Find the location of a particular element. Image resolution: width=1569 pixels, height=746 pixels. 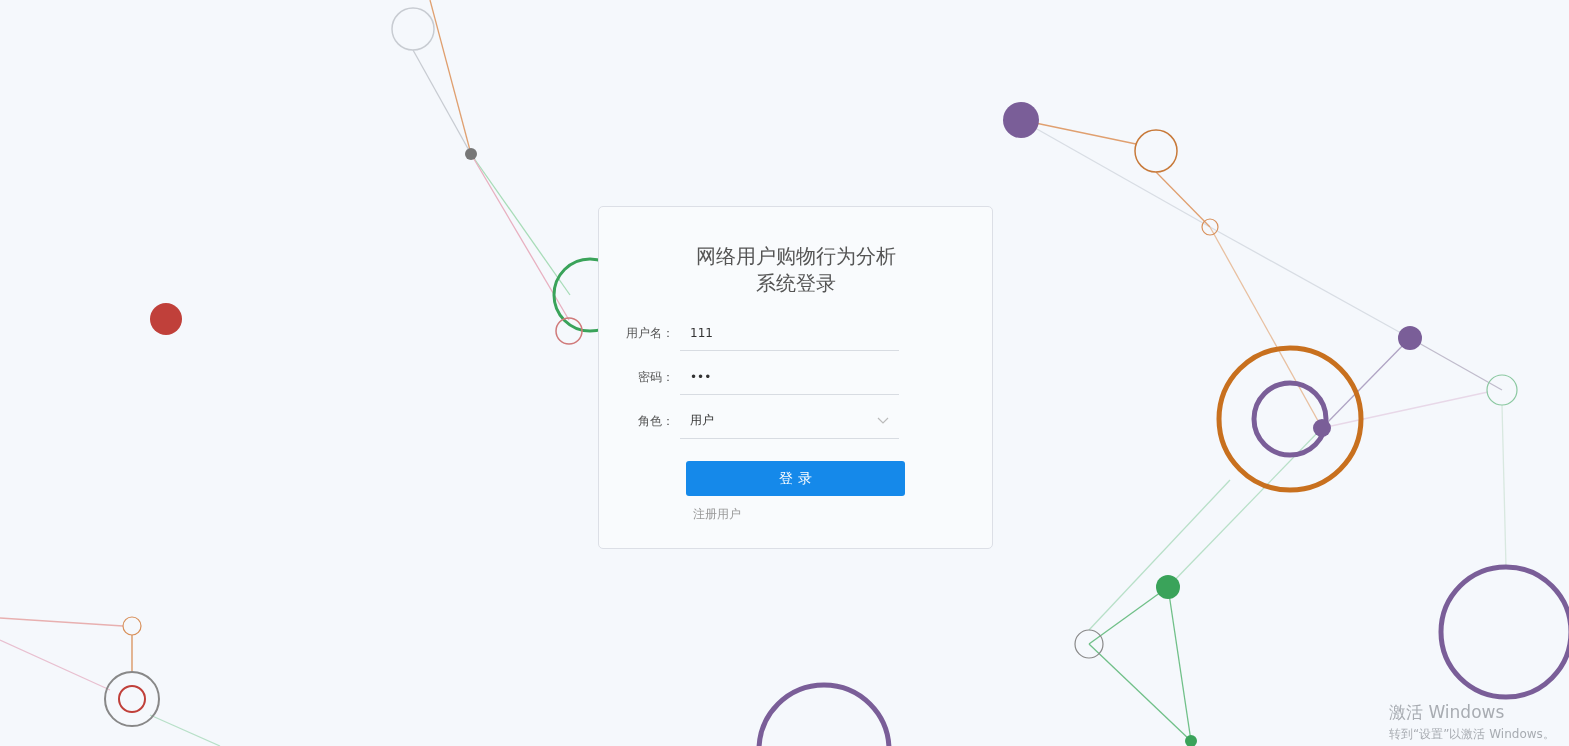

username-field: 111 is located at coordinates (789, 333).